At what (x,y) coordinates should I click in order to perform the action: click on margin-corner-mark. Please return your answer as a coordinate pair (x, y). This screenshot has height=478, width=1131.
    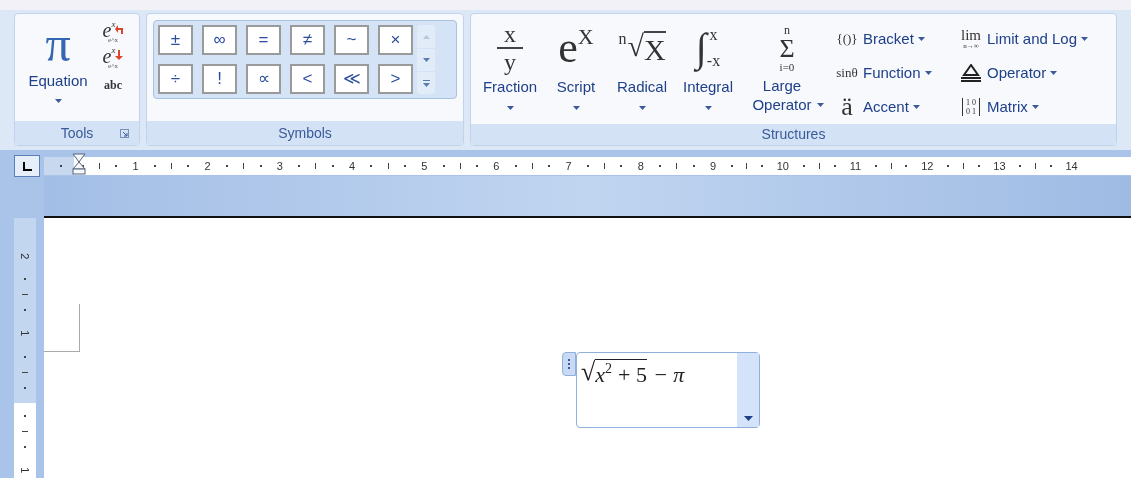
    Looking at the image, I should click on (62, 327).